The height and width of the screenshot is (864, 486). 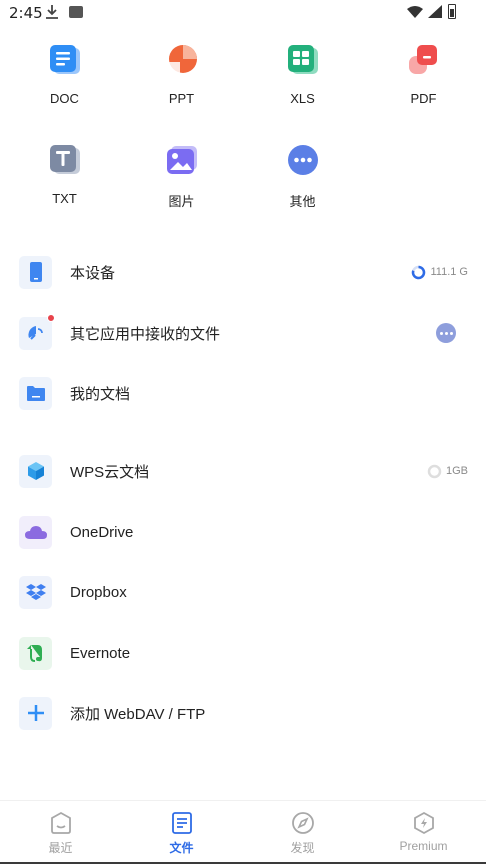 What do you see at coordinates (37, 331) in the screenshot?
I see `satellite-icon` at bounding box center [37, 331].